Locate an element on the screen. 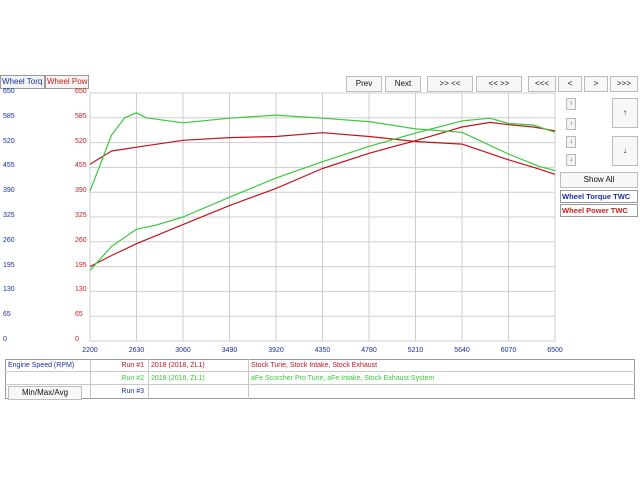 This screenshot has height=480, width=640. run-3-name: Run #3 is located at coordinates (119, 392).